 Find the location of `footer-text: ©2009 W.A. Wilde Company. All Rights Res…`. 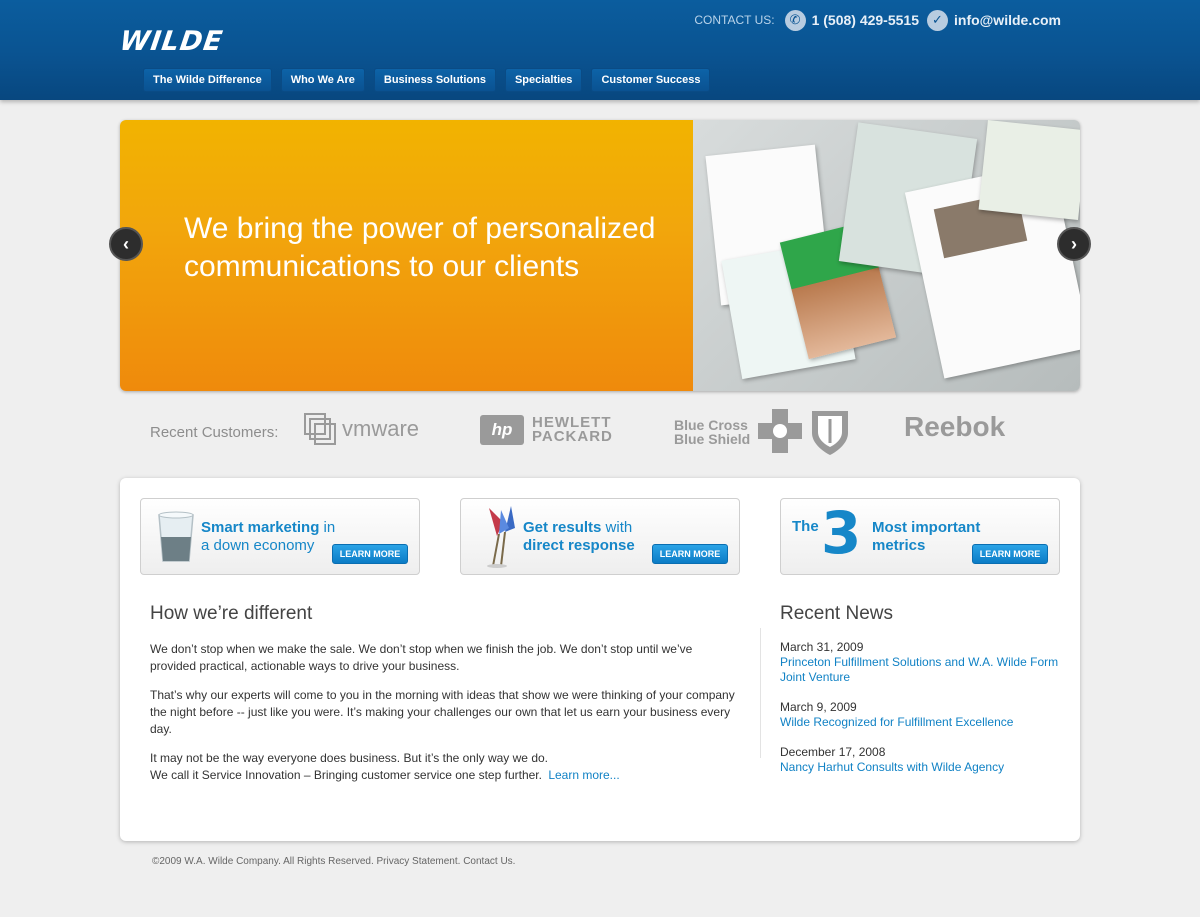

footer-text: ©2009 W.A. Wilde Company. All Rights Res… is located at coordinates (334, 861).